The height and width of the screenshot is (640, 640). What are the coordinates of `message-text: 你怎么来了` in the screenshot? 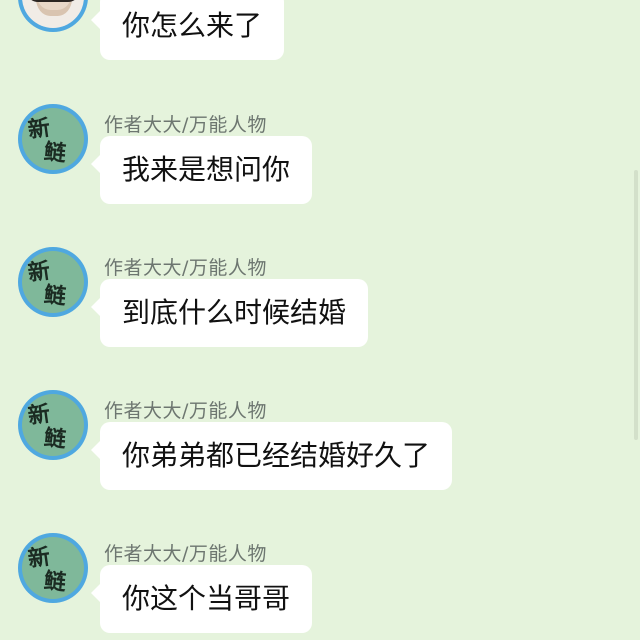 It's located at (192, 25).